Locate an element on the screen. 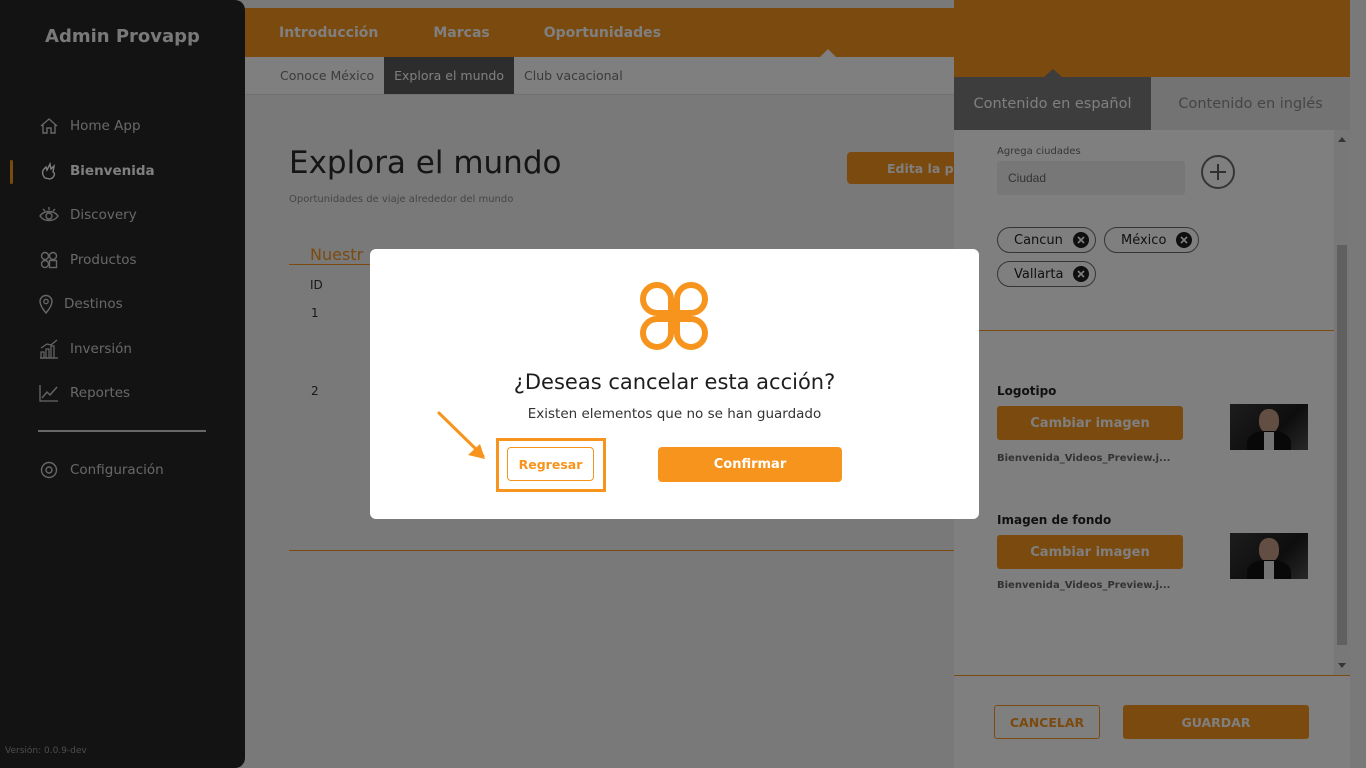  back-button: Regresar is located at coordinates (550, 464).